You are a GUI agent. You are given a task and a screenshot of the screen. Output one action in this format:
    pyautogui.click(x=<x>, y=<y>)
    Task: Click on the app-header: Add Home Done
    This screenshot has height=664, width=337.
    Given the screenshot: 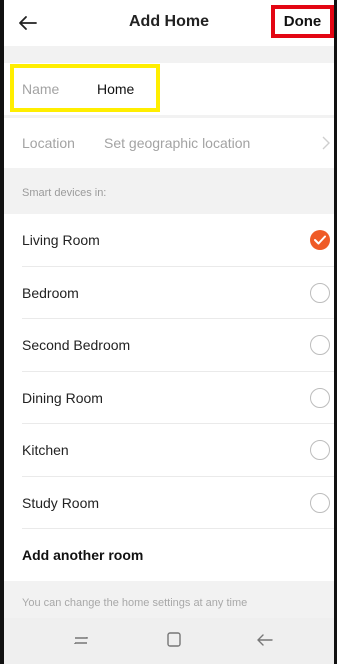 What is the action you would take?
    pyautogui.click(x=169, y=23)
    